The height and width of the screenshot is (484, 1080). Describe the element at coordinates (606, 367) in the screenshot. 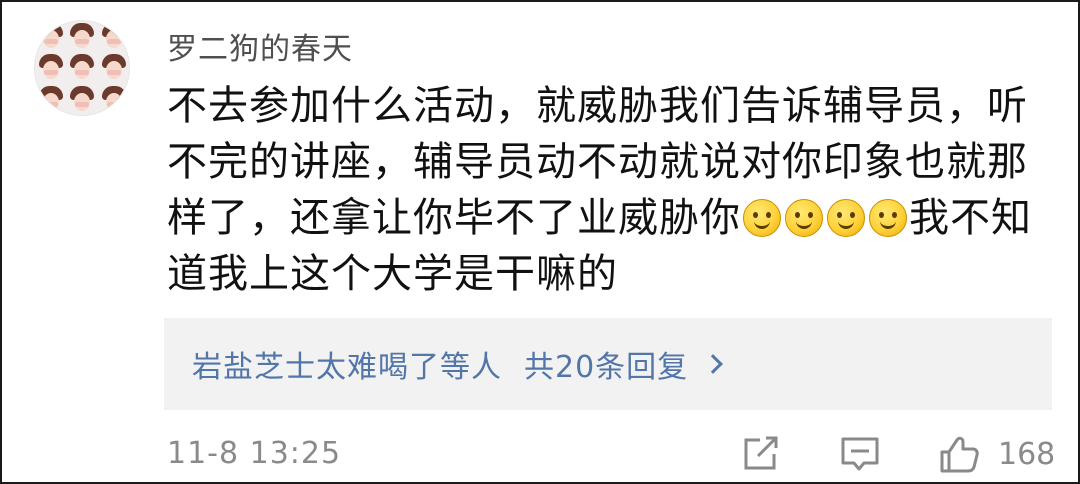

I see `replies-count: 共20条回复` at that location.